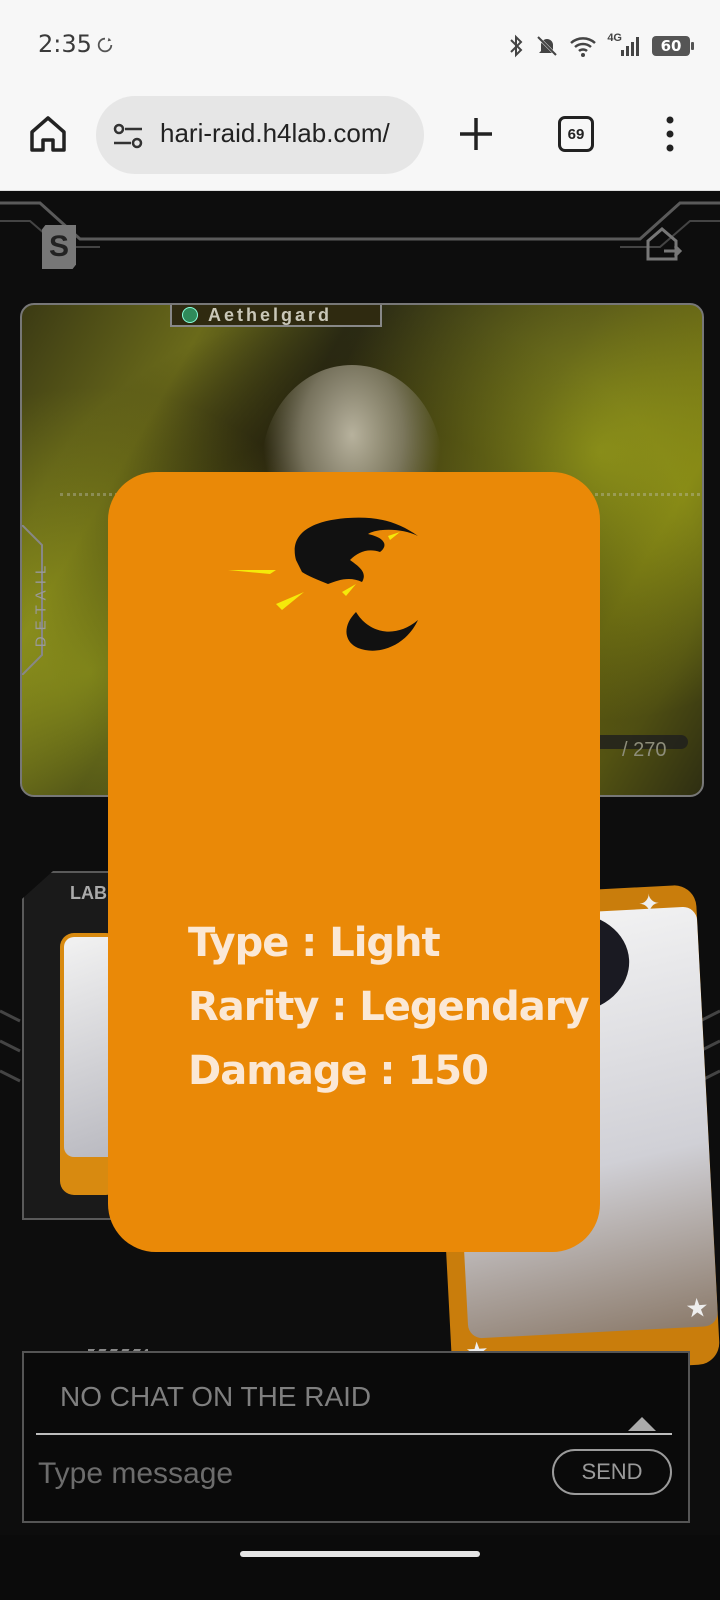 The height and width of the screenshot is (1600, 720). Describe the element at coordinates (360, 1567) in the screenshot. I see `system-nav-bar` at that location.